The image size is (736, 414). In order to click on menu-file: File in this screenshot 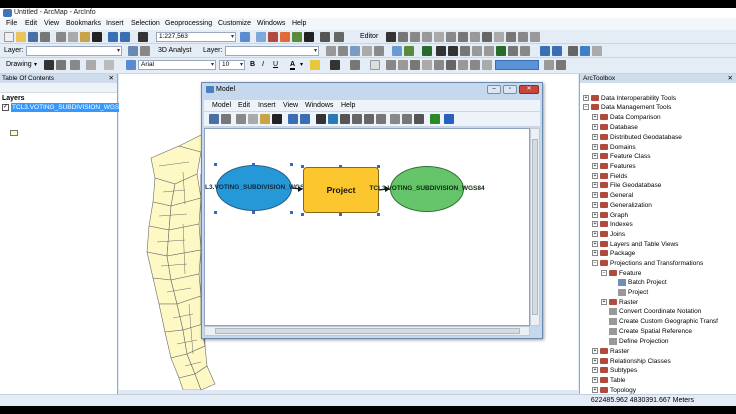, I will do `click(11, 23)`.